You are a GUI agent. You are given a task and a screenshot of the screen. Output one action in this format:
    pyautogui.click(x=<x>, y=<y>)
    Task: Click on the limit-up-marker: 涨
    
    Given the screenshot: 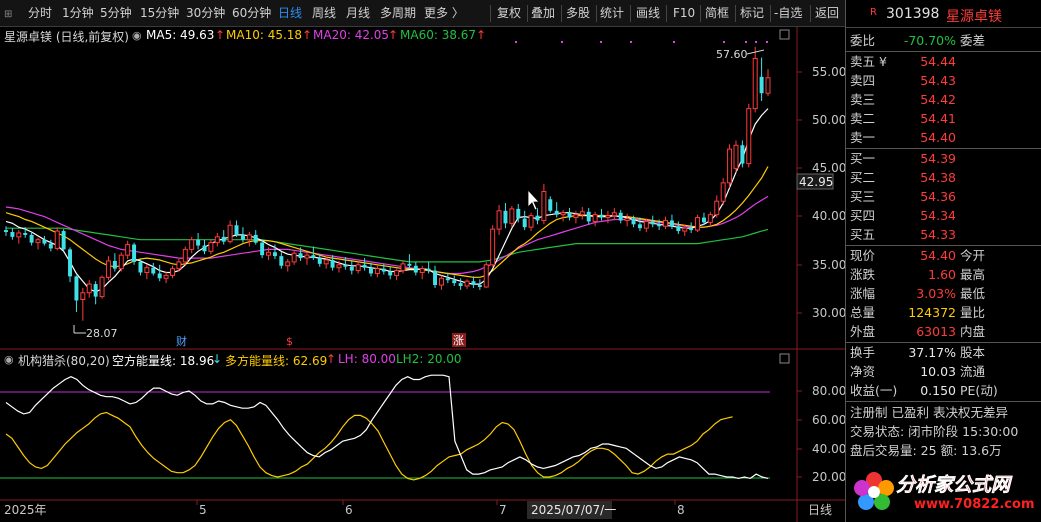 What is the action you would take?
    pyautogui.click(x=458, y=340)
    